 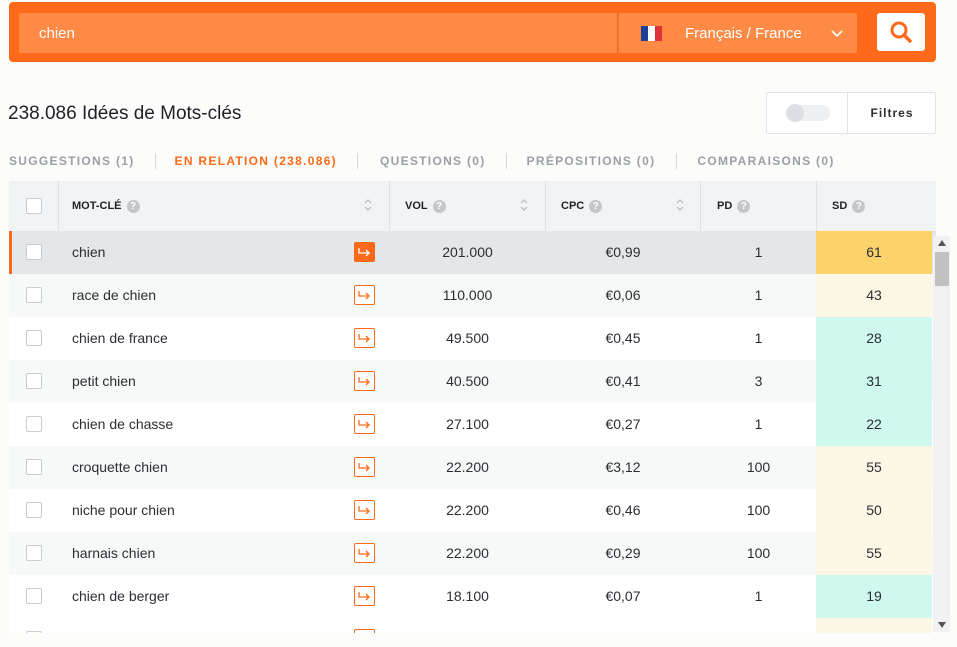 I want to click on cpc-cell: €0,46, so click(x=623, y=510).